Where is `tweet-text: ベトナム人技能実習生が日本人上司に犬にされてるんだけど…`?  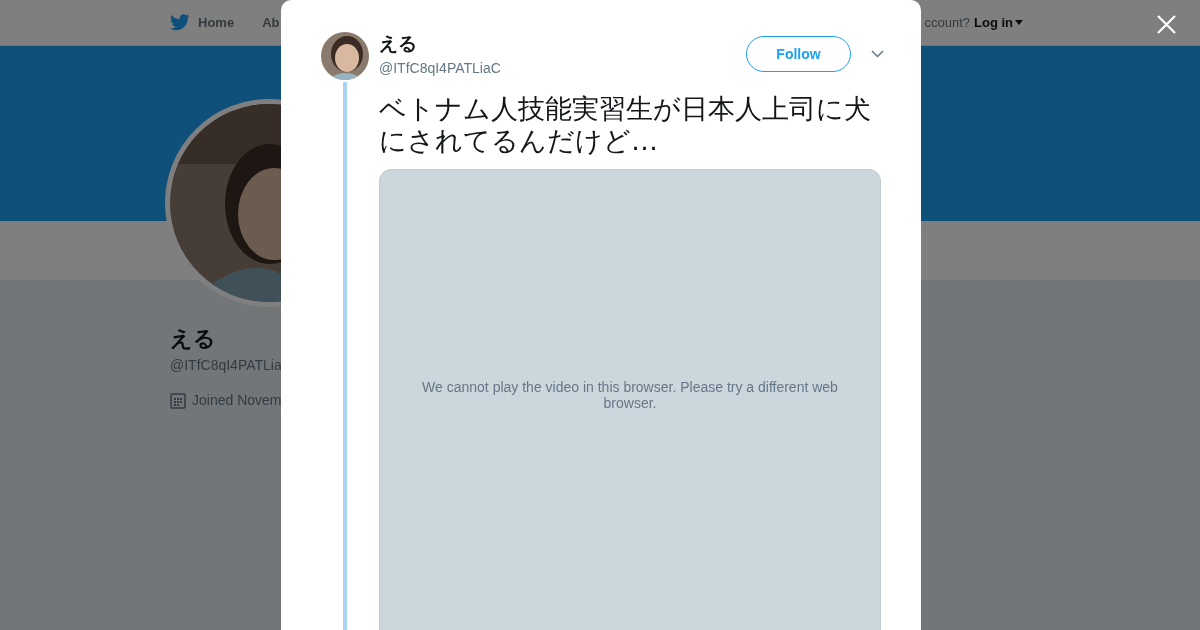 tweet-text: ベトナム人技能実習生が日本人上司に犬にされてるんだけど… is located at coordinates (625, 125).